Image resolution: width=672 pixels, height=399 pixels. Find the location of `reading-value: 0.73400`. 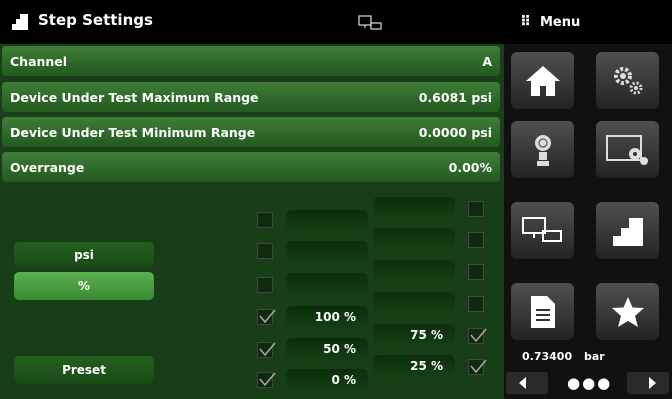

reading-value: 0.73400 is located at coordinates (547, 356).